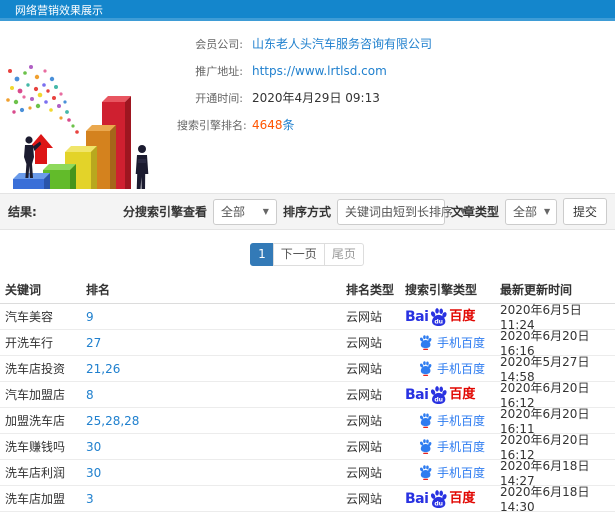 The width and height of the screenshot is (615, 520). I want to click on rank-count-unit: 条, so click(288, 125).